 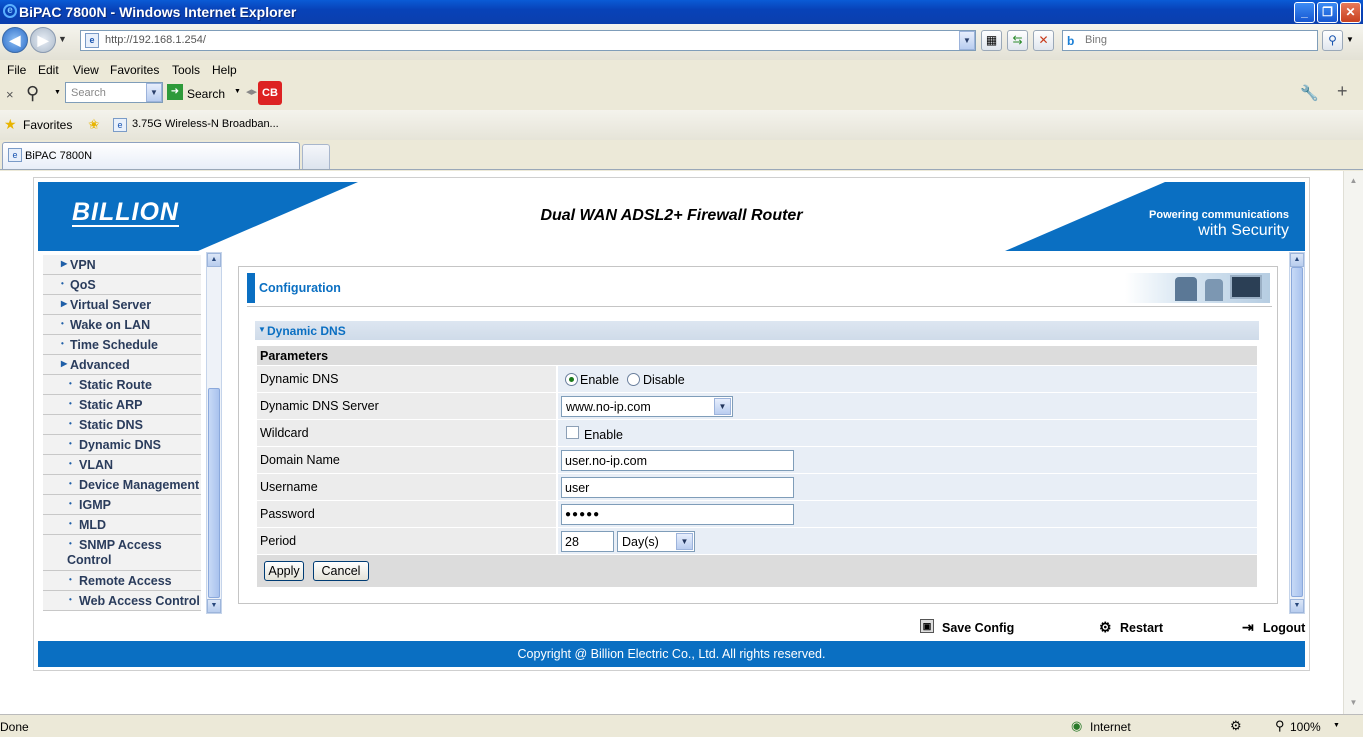 I want to click on nav-scrollbar: ▲ ▼, so click(x=214, y=433).